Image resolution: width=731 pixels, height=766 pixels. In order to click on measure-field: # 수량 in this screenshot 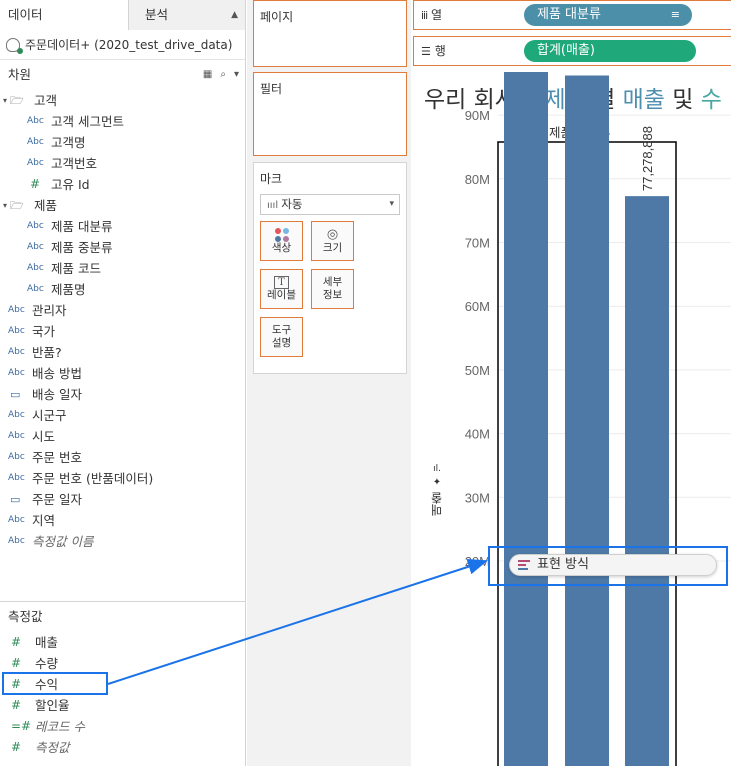, I will do `click(123, 663)`.